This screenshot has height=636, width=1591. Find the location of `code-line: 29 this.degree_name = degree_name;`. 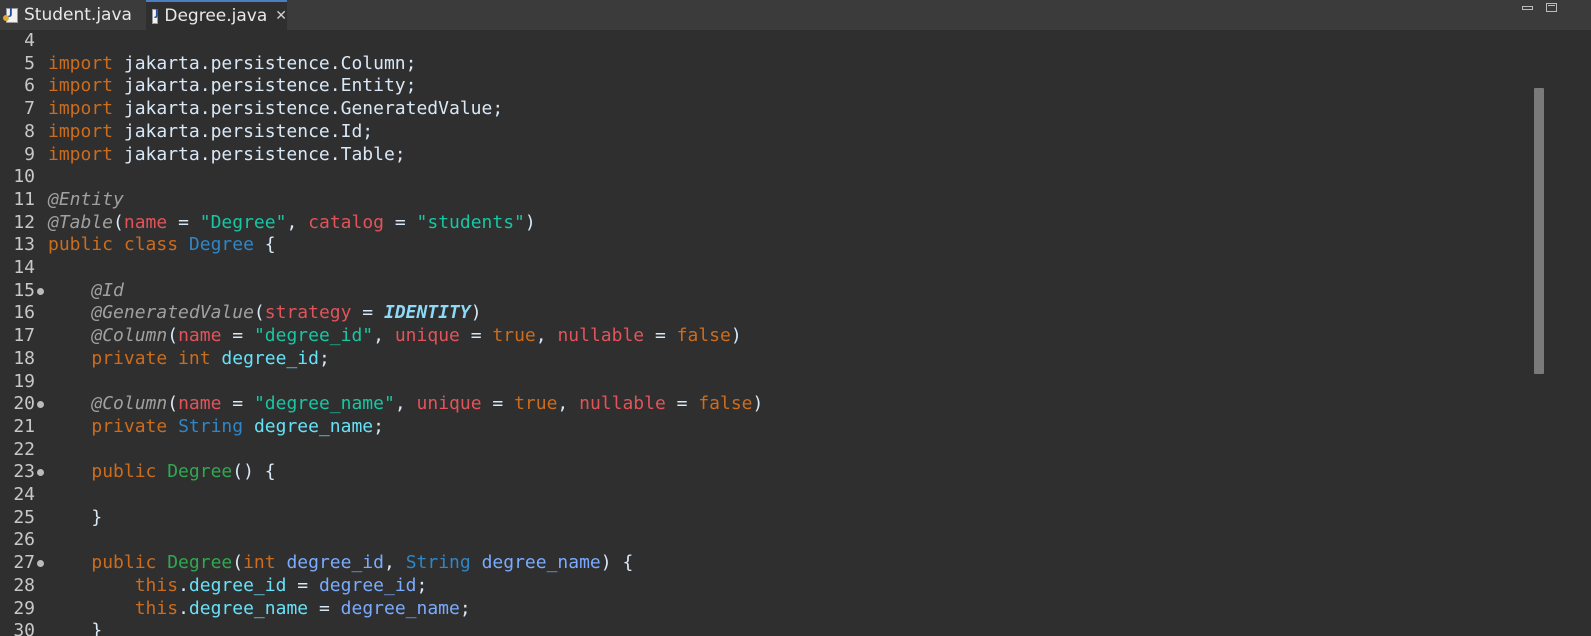

code-line: 29 this.degree_name = degree_name; is located at coordinates (763, 609).